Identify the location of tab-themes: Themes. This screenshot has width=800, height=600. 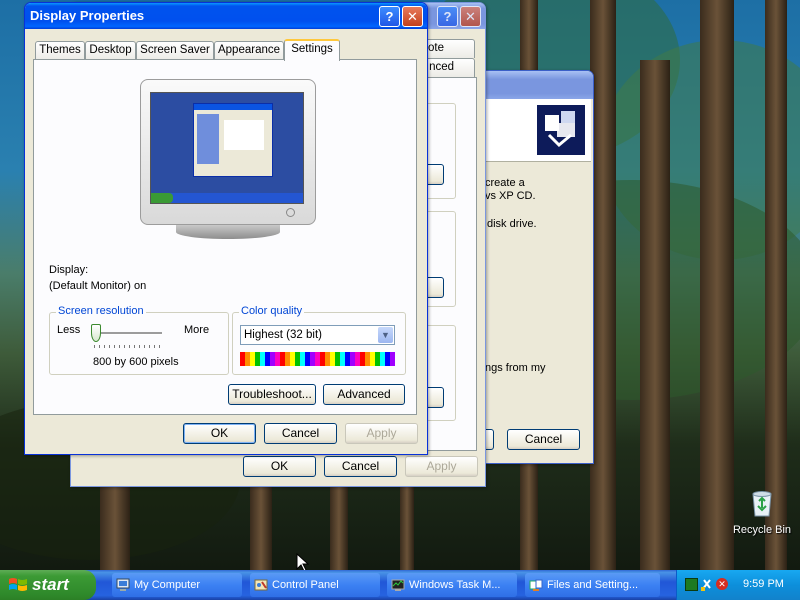
(60, 50).